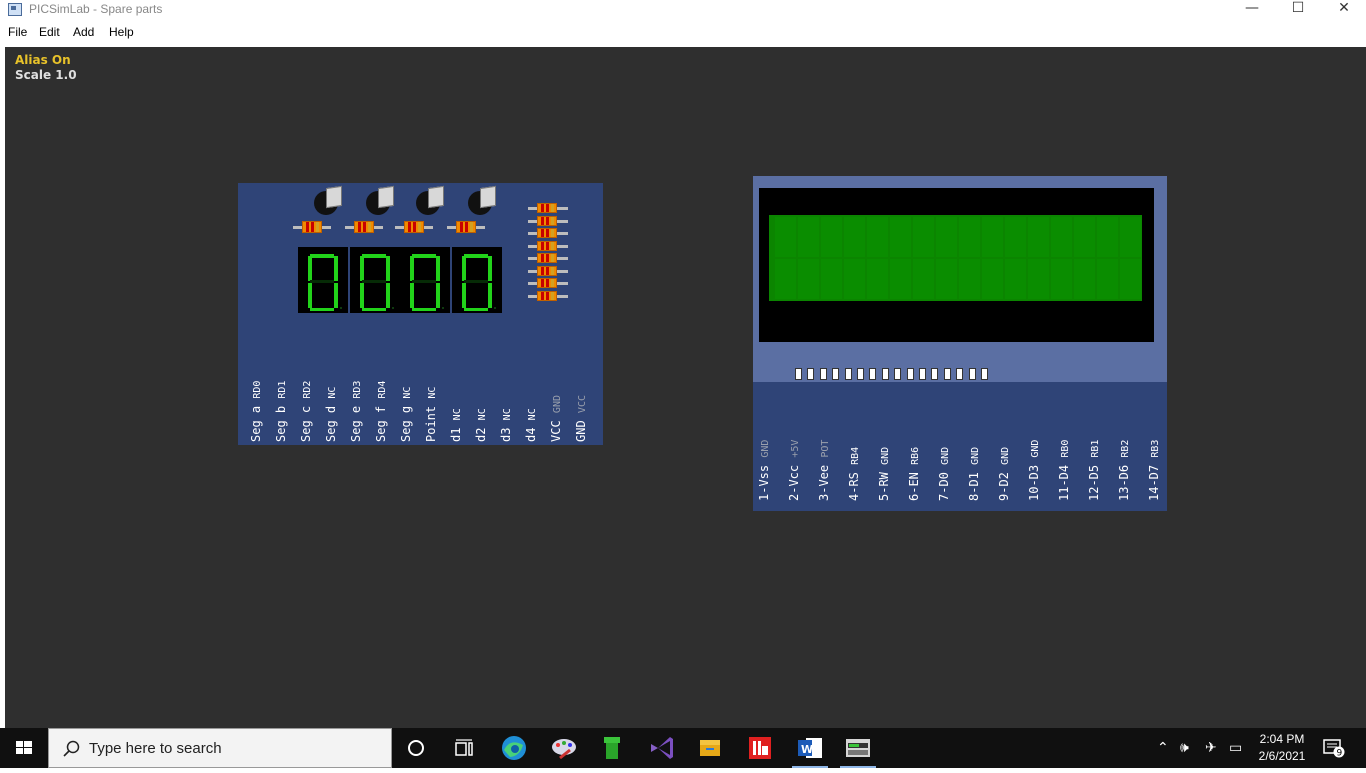 The width and height of the screenshot is (1366, 773). Describe the element at coordinates (662, 748) in the screenshot. I see `visual-studio-button` at that location.